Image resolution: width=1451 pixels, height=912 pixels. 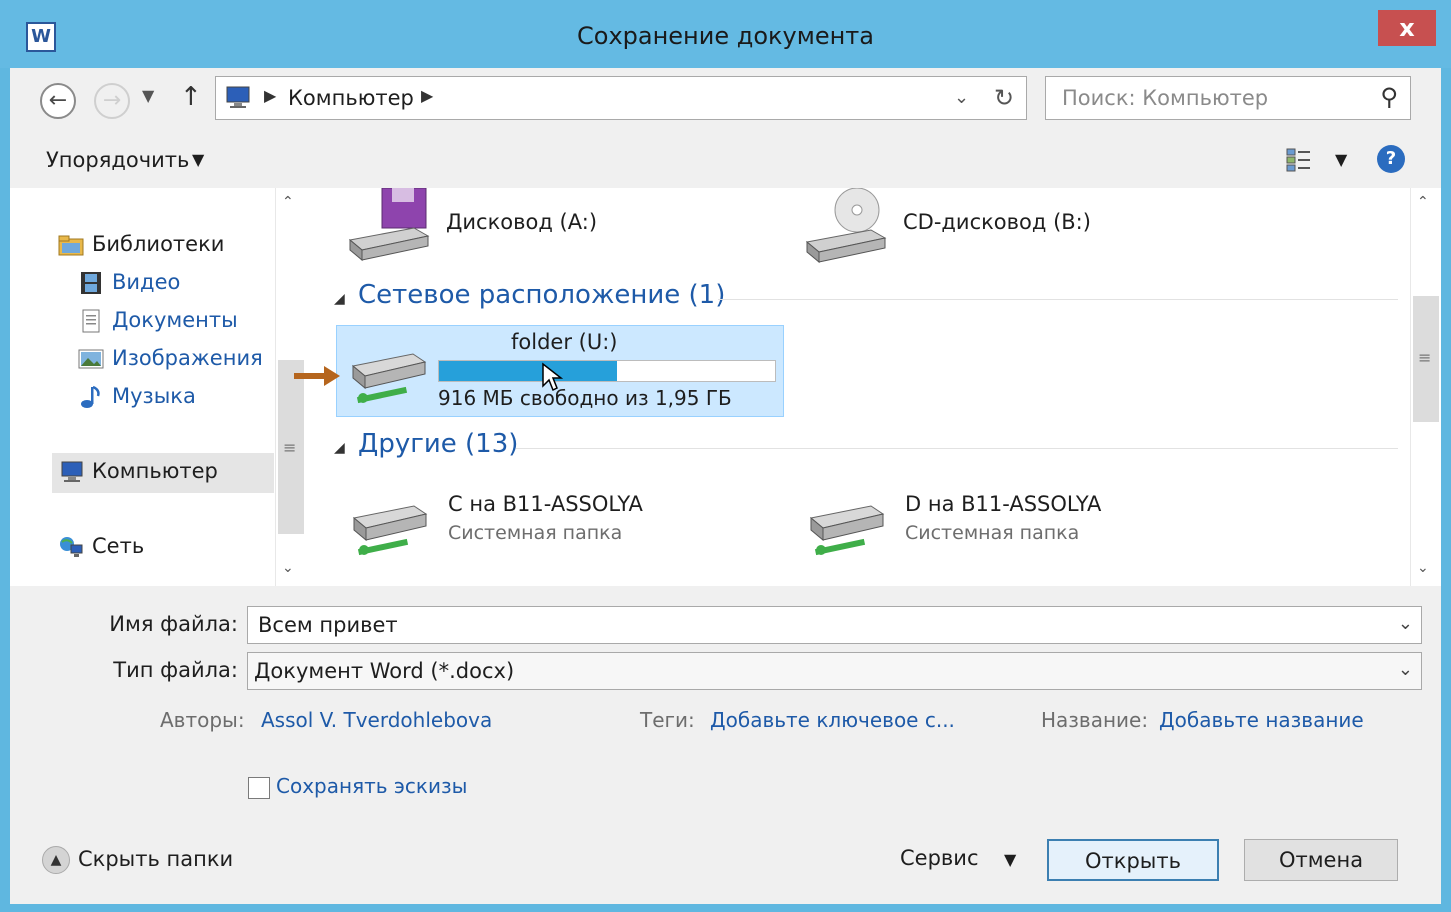 What do you see at coordinates (91, 283) in the screenshot?
I see `video-icon` at bounding box center [91, 283].